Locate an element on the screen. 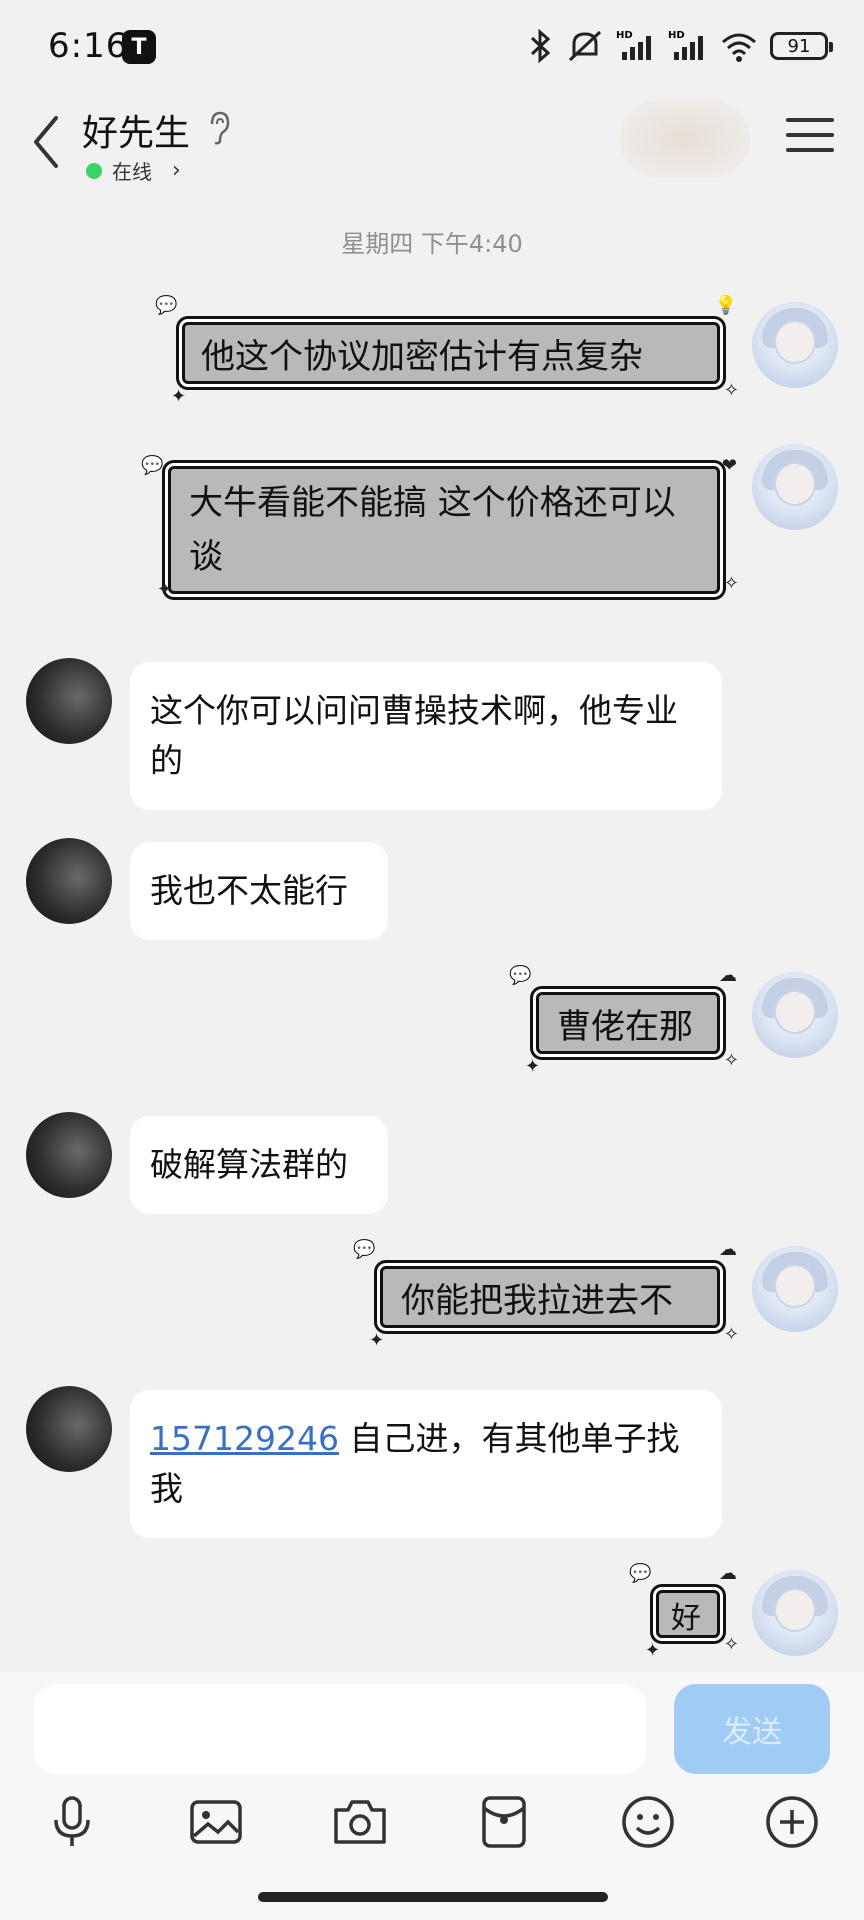  message-bubble: 157129246 自己进，有其他单子找我 is located at coordinates (426, 1464).